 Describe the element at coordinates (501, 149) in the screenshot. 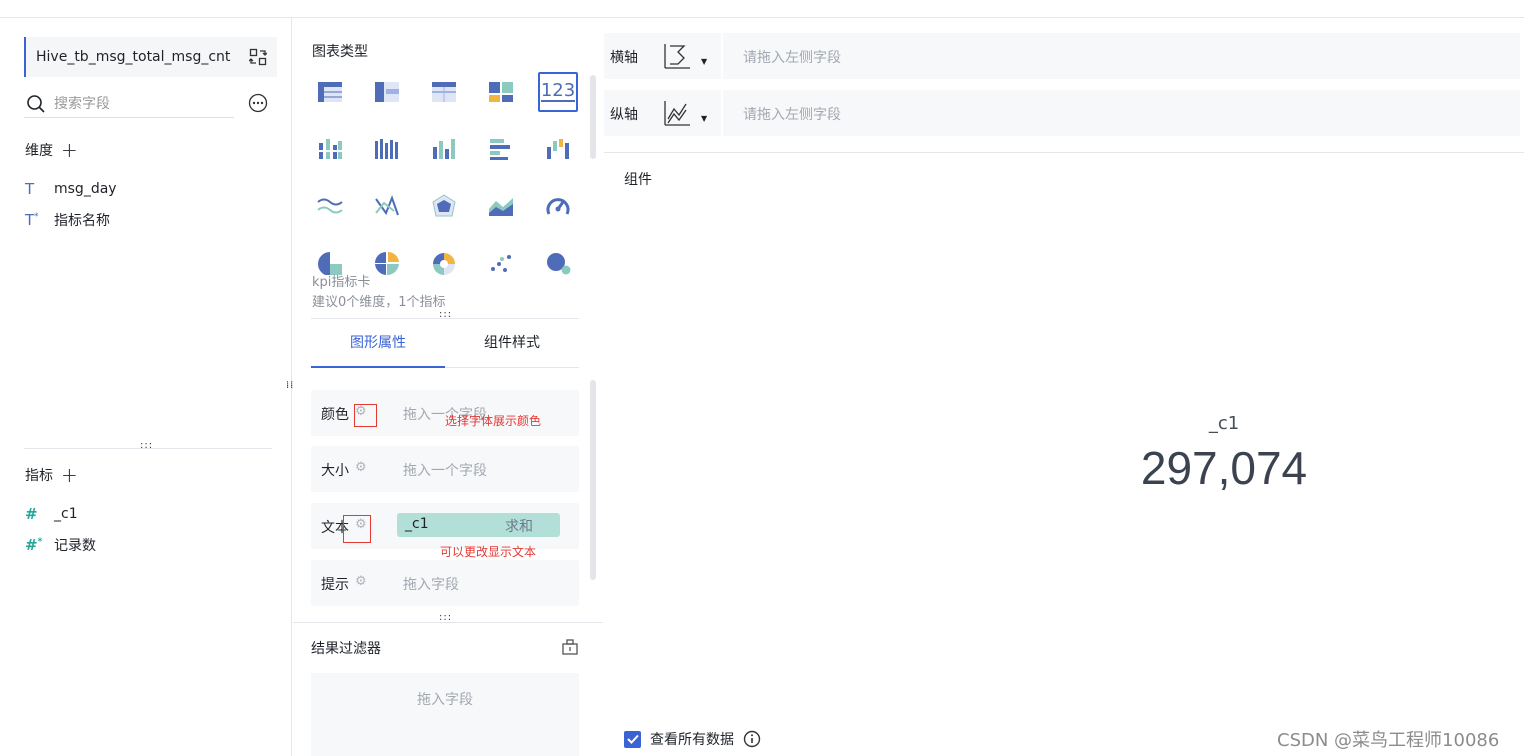

I see `chart-type-horizontal-bar` at that location.